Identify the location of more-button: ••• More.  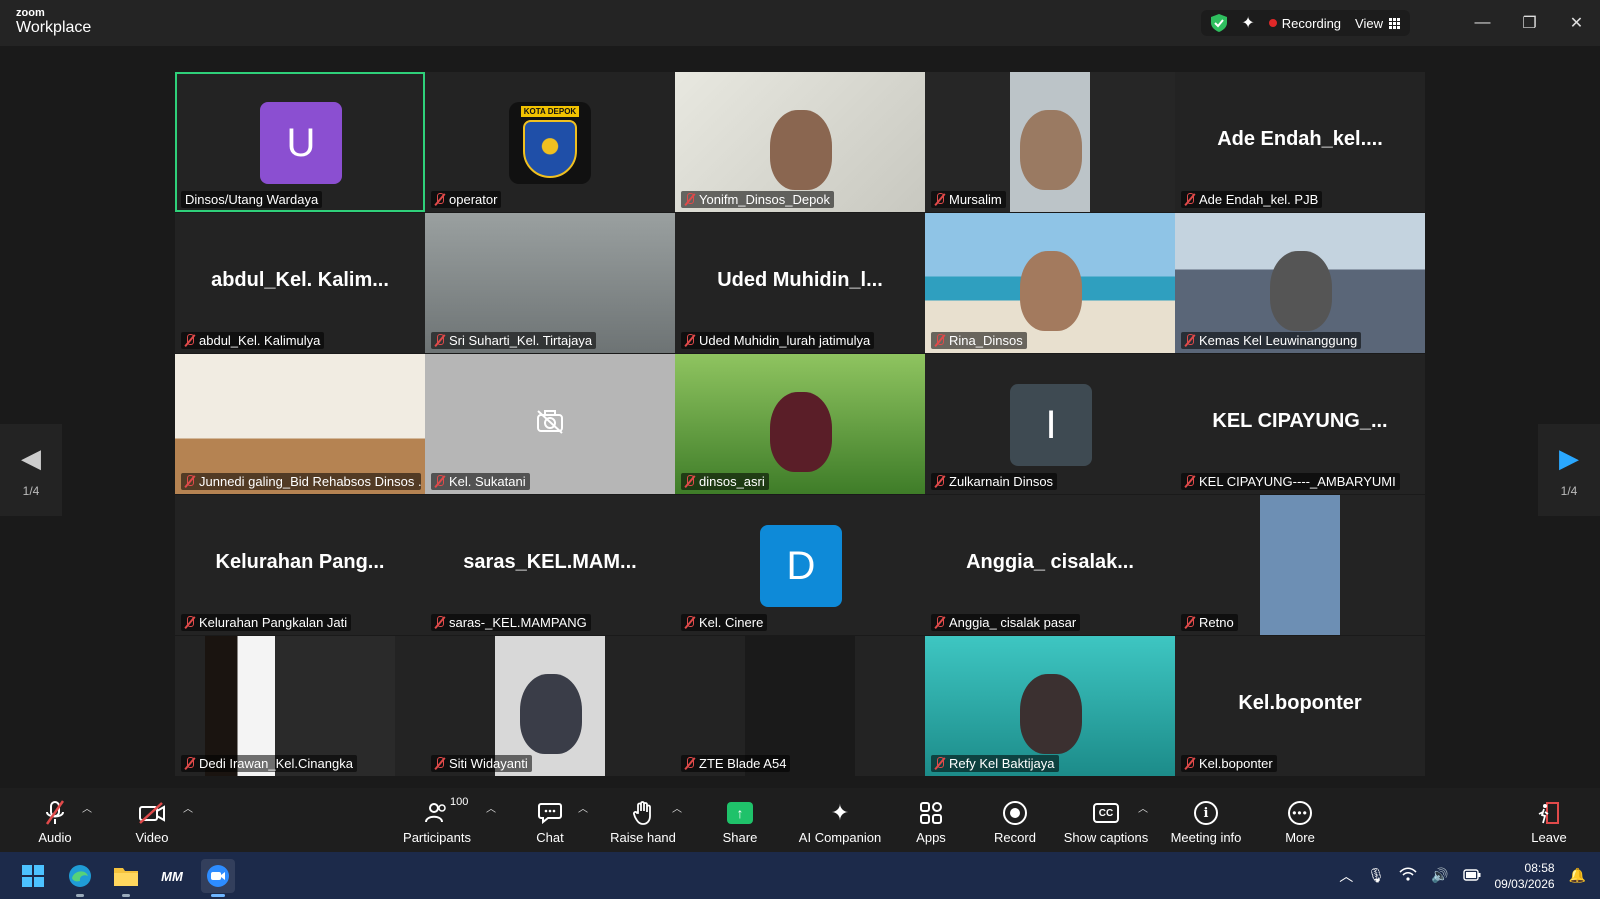
(1300, 821).